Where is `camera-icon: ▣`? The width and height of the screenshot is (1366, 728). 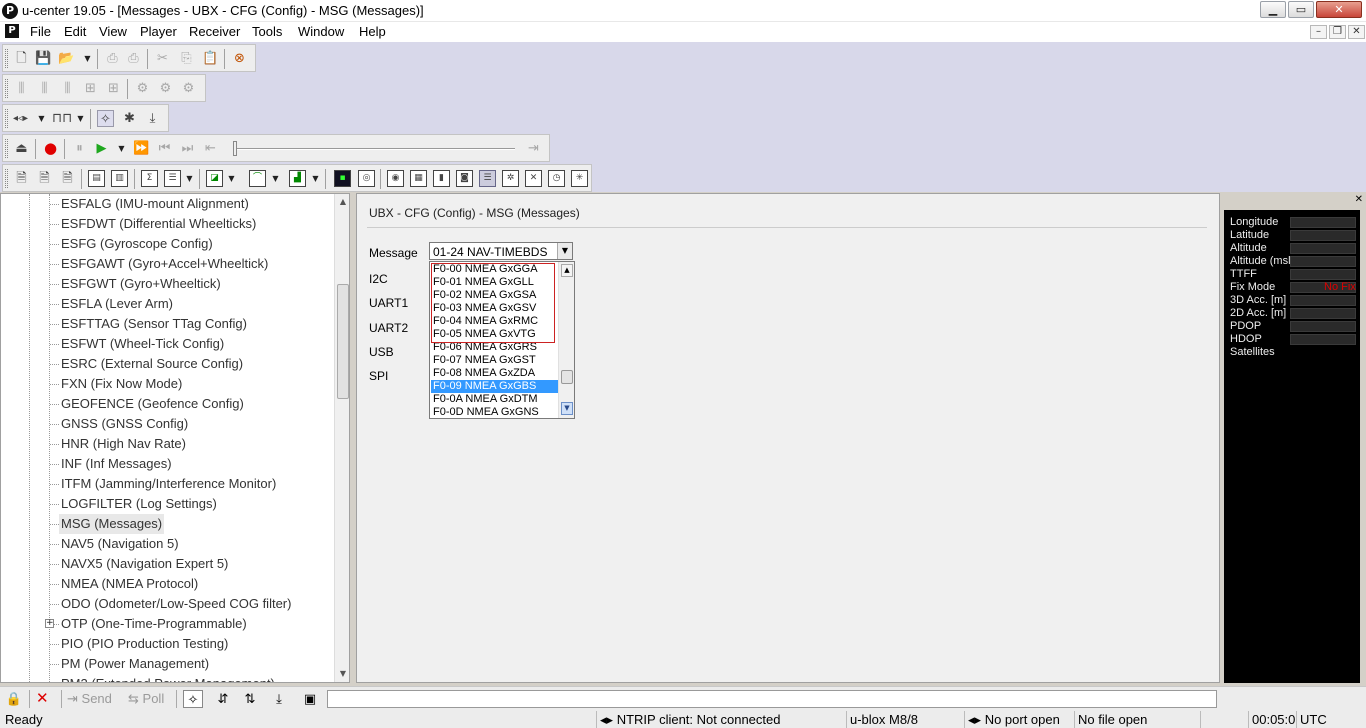
camera-icon: ▣ is located at coordinates (310, 699).